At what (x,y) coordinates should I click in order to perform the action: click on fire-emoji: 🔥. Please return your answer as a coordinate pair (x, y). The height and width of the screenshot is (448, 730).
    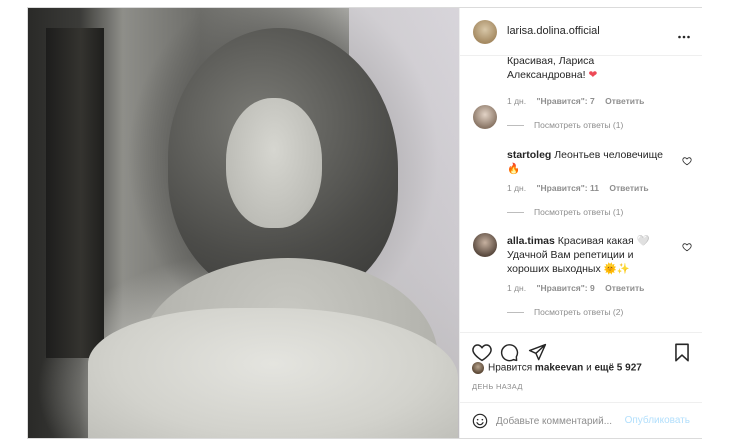
    Looking at the image, I should click on (514, 169).